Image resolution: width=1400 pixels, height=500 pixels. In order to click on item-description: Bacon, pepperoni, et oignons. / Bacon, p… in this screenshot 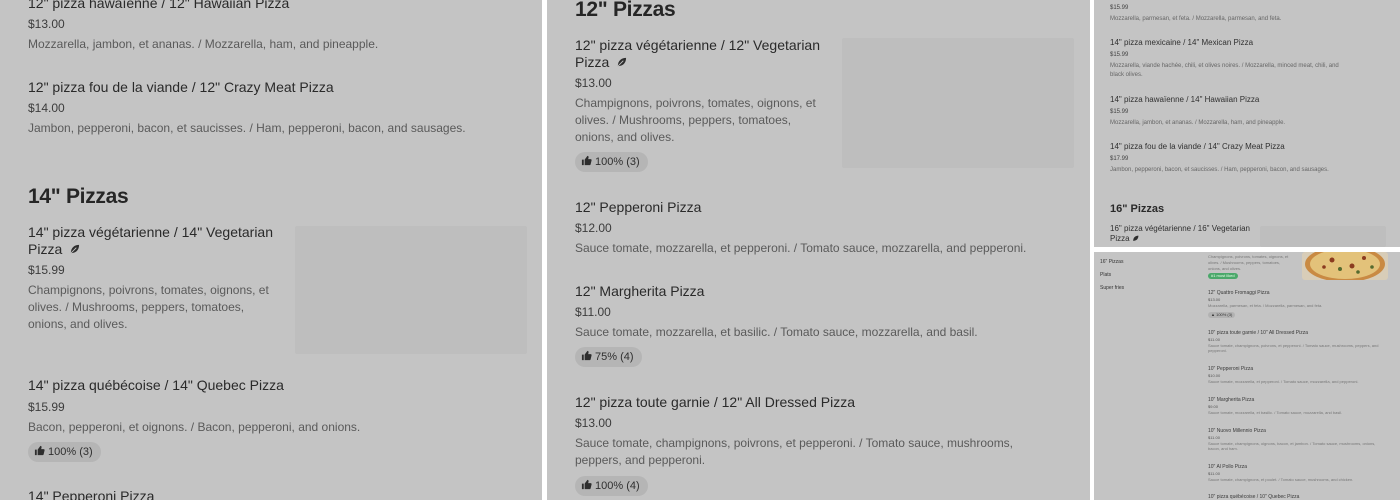, I will do `click(194, 427)`.